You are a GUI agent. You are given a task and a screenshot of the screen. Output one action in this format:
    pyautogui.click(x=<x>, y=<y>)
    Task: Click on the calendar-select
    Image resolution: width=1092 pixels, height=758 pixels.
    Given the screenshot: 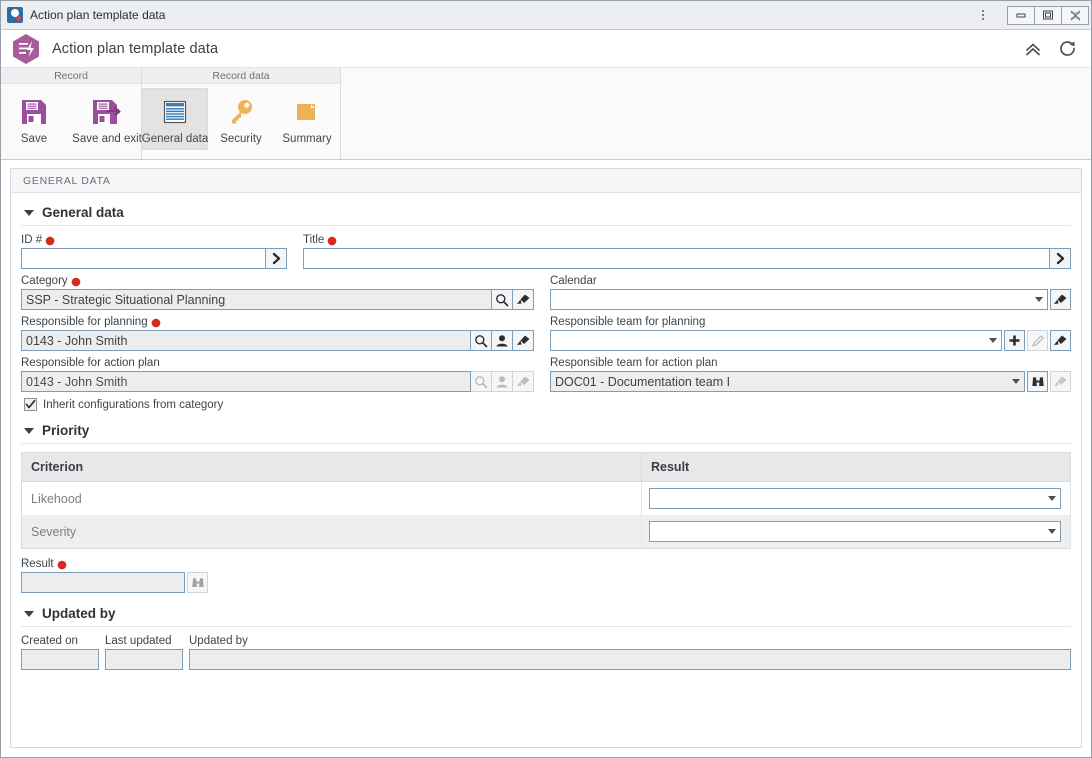 What is the action you would take?
    pyautogui.click(x=799, y=299)
    